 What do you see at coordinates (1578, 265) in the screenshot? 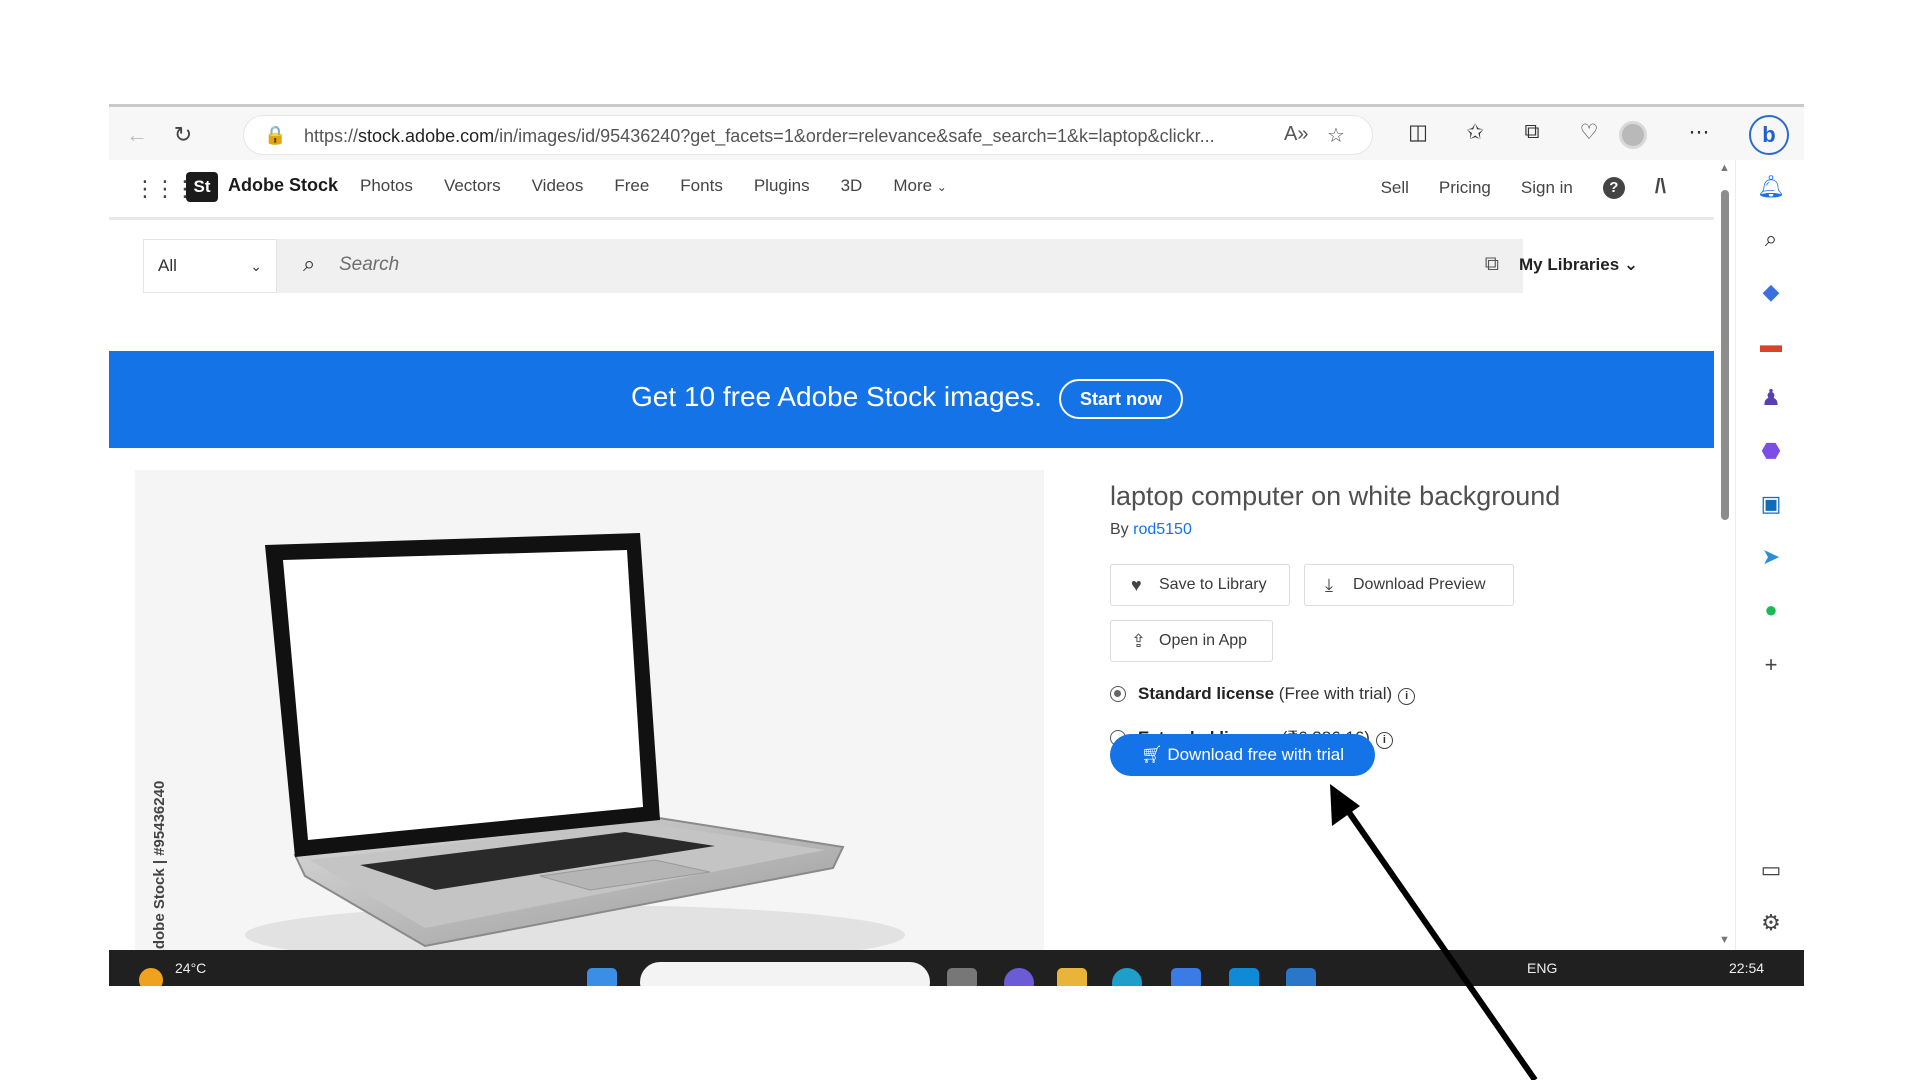
I see `my-libraries-dropdown: My Libraries ⌄` at bounding box center [1578, 265].